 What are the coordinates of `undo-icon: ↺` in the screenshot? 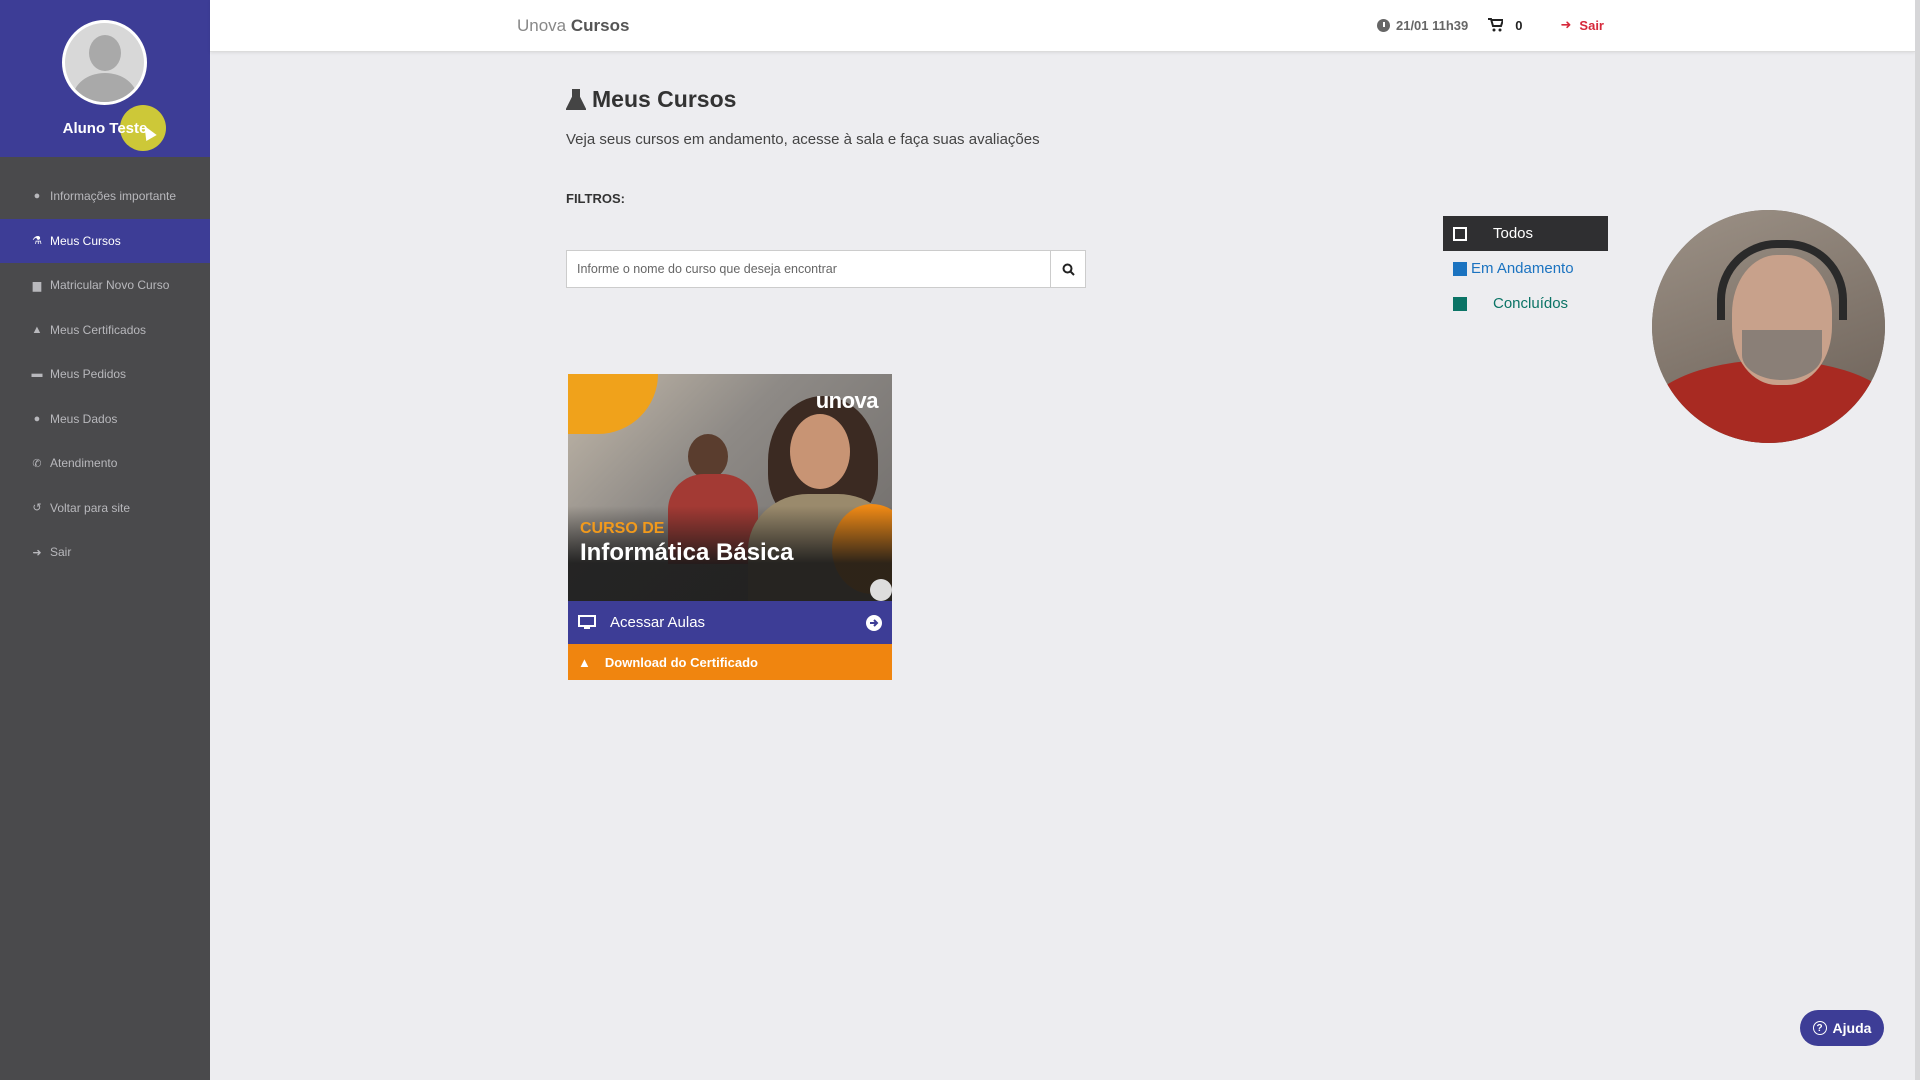 It's located at (37, 508).